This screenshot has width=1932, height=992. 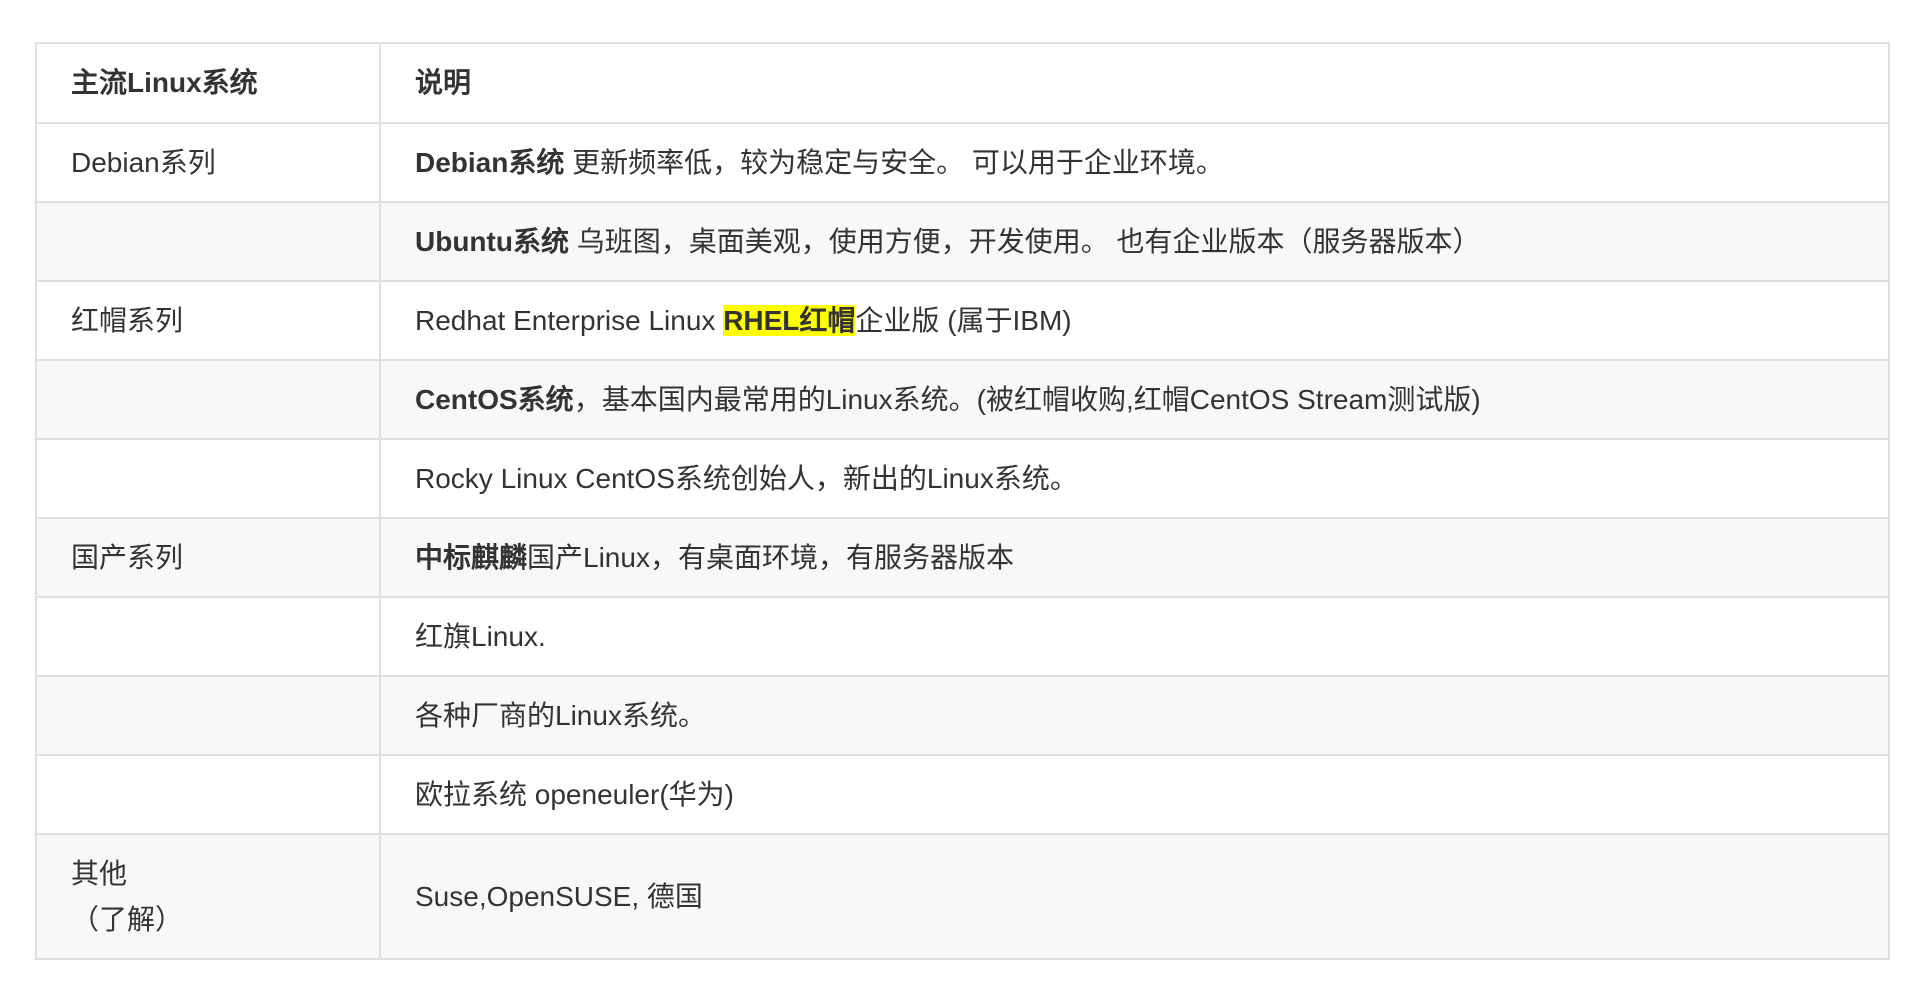 What do you see at coordinates (471, 557) in the screenshot?
I see `desc-strong: 中标麒麟` at bounding box center [471, 557].